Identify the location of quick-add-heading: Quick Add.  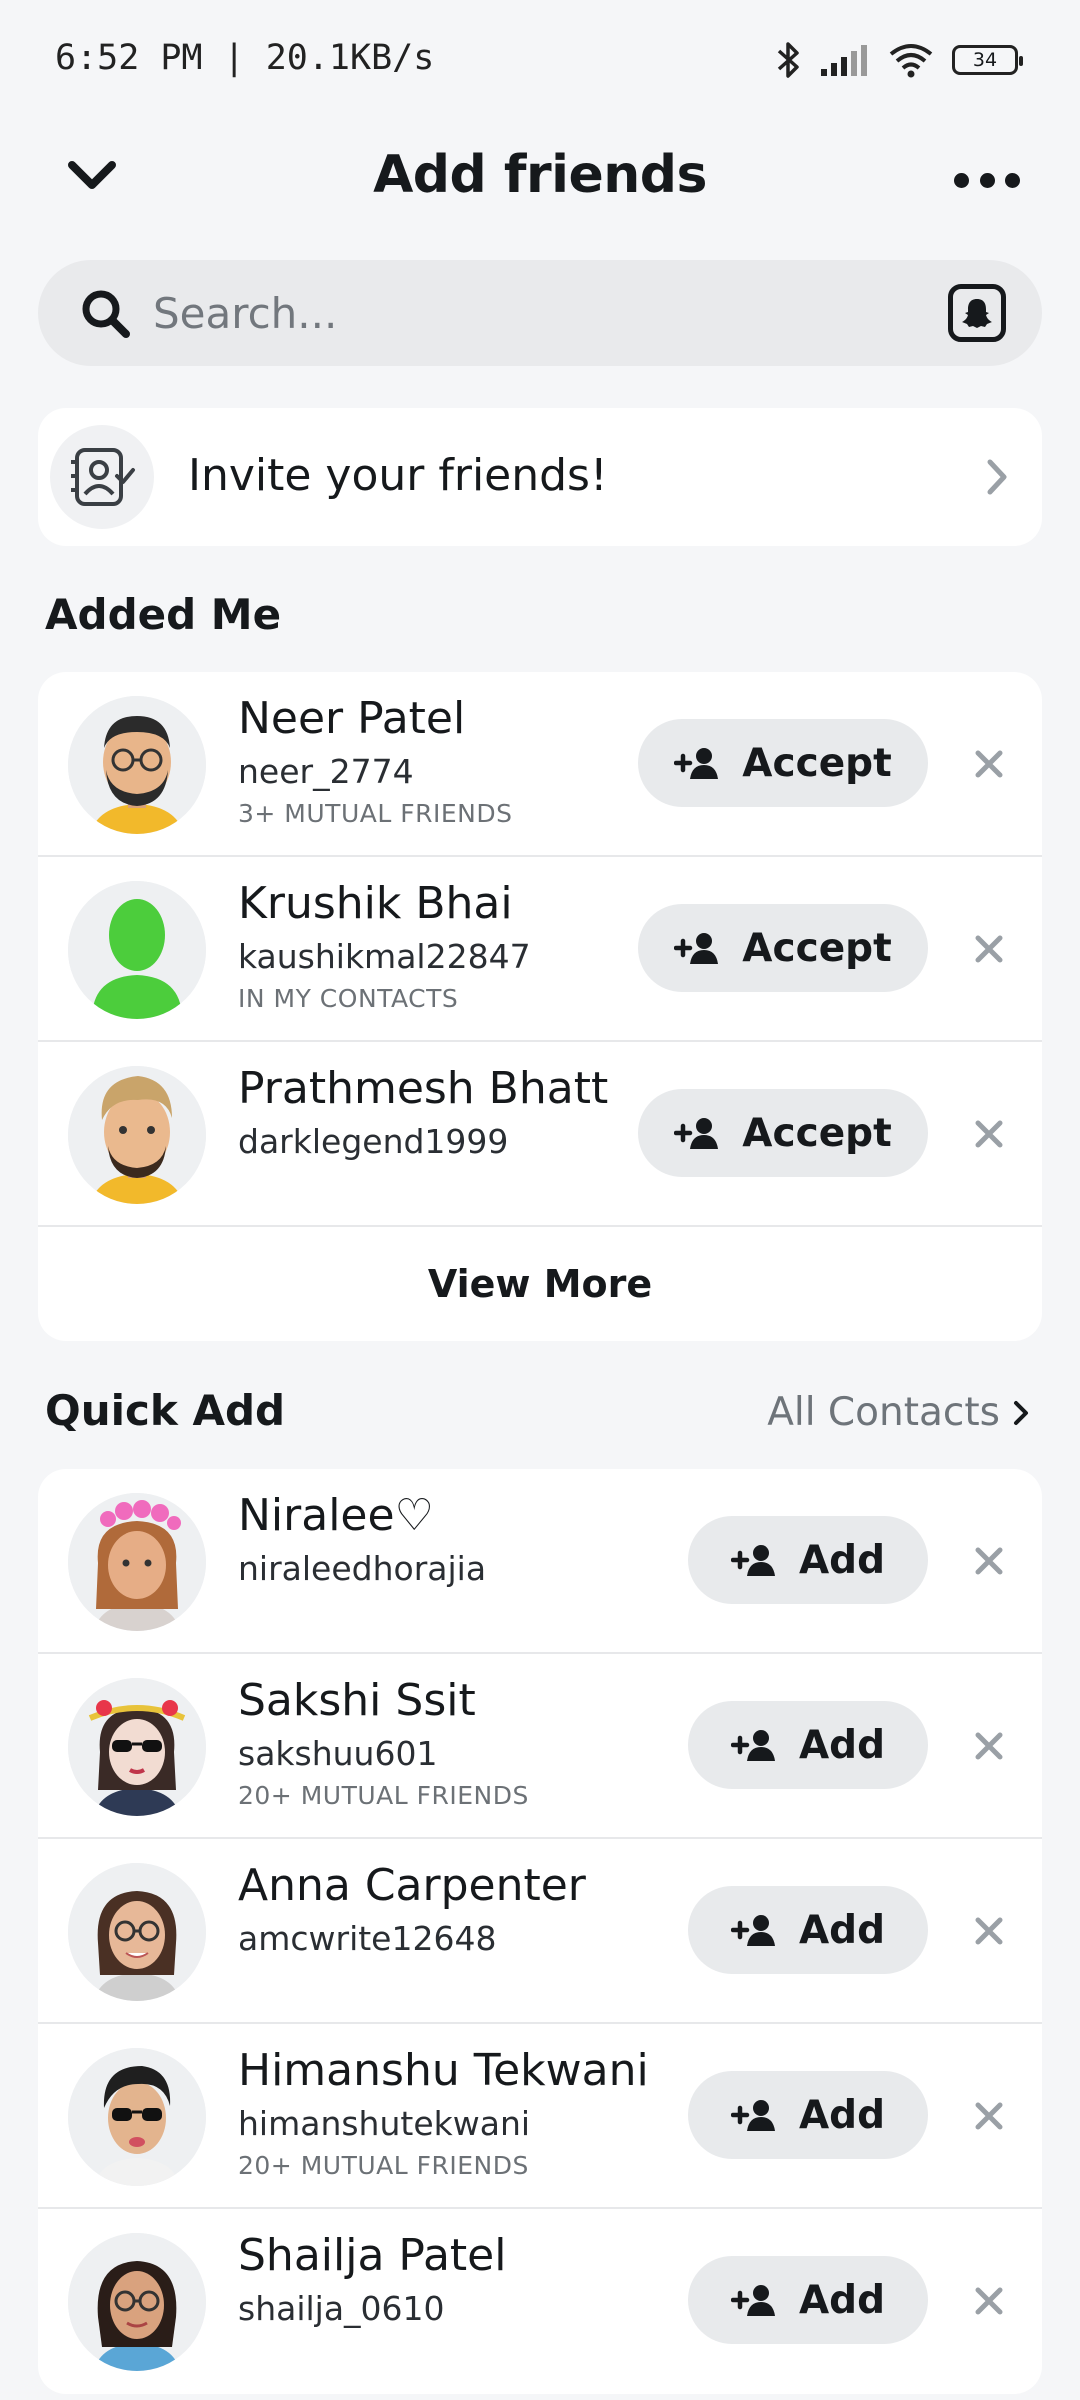
(165, 1410).